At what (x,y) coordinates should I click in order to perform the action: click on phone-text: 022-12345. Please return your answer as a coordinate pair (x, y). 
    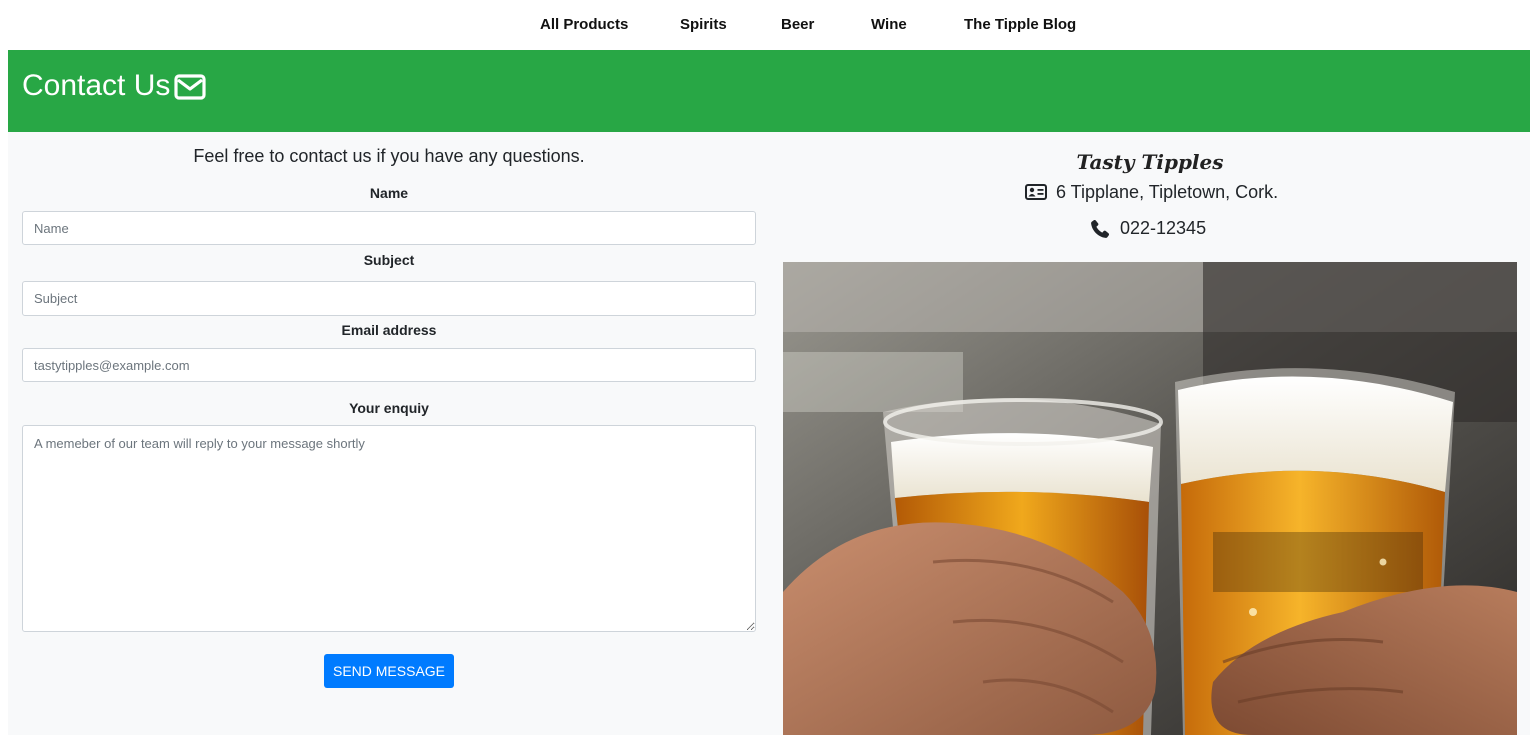
    Looking at the image, I should click on (1163, 228).